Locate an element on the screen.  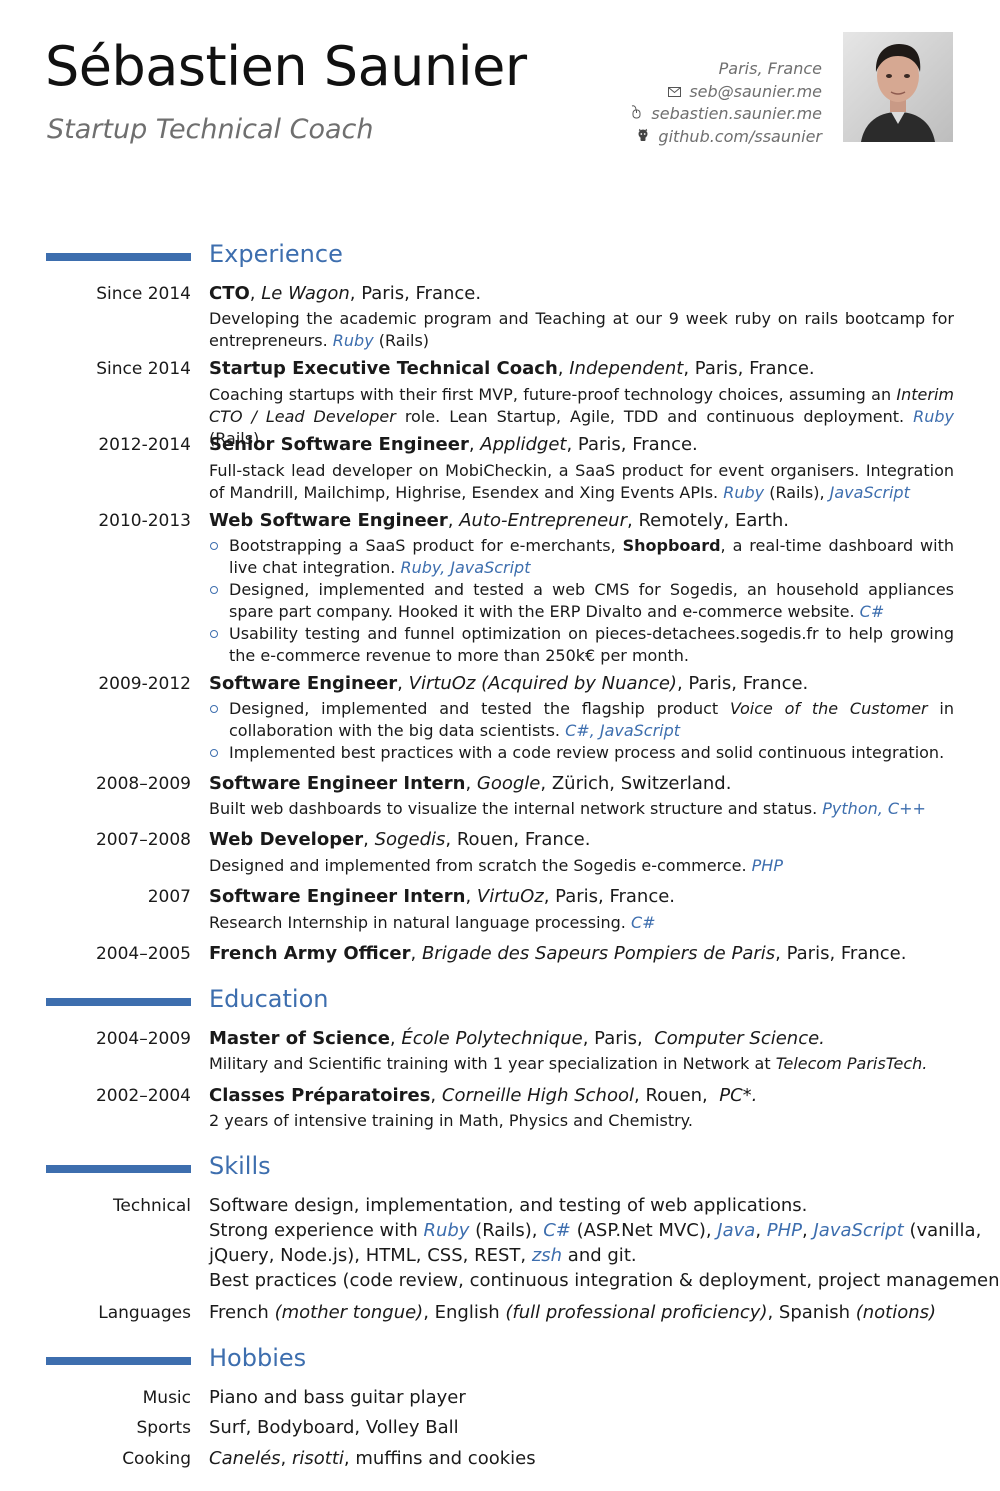
github-link: github.com/ssaunier is located at coordinates (740, 136).